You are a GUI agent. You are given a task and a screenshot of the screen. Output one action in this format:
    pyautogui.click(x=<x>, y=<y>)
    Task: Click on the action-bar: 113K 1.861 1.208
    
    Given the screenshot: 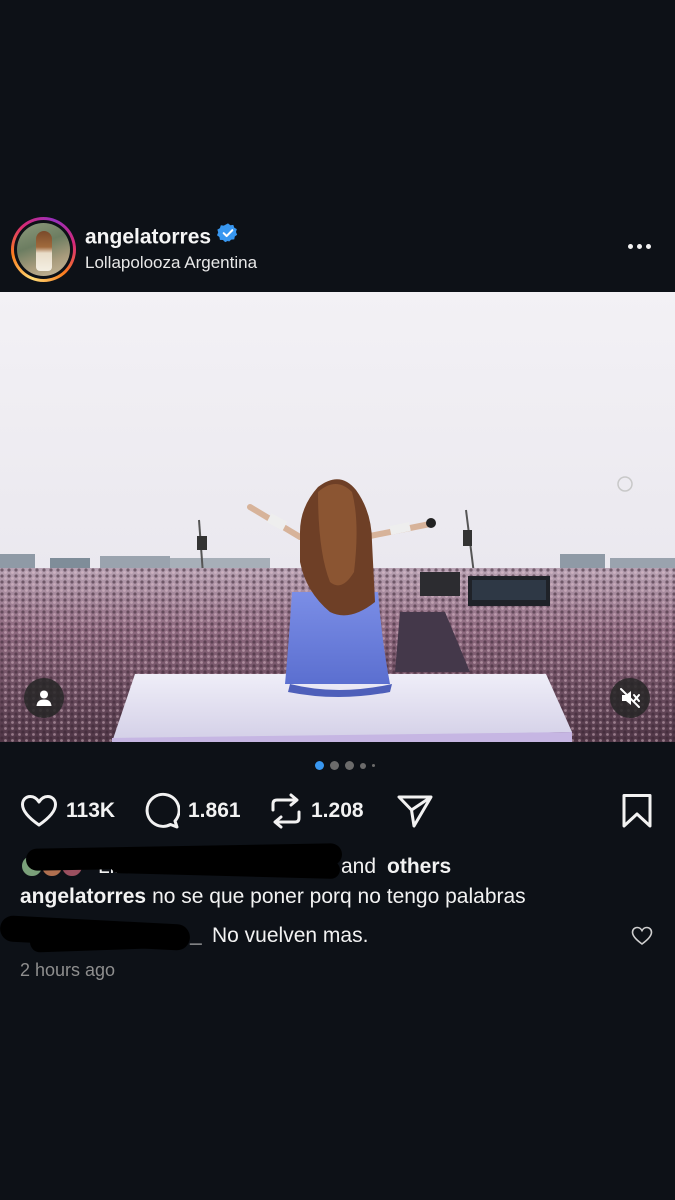 What is the action you would take?
    pyautogui.click(x=337, y=811)
    